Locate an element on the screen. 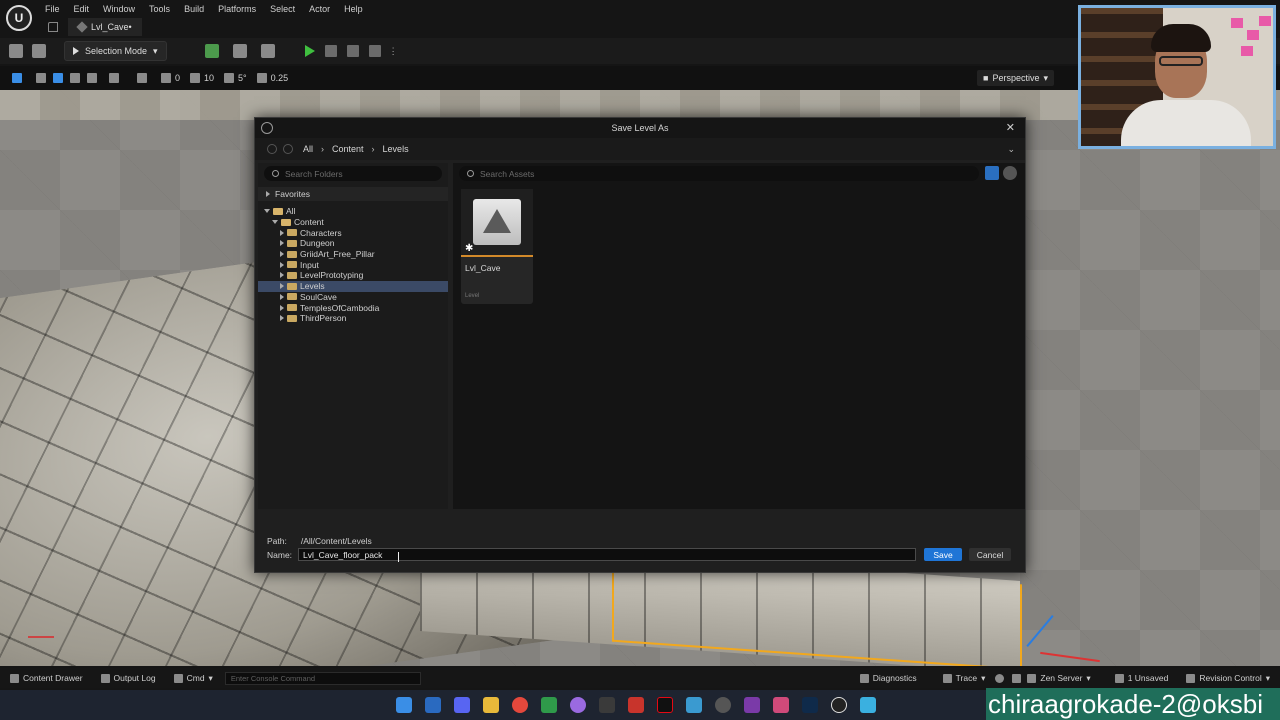 Image resolution: width=1280 pixels, height=720 pixels. file-explorer-icon is located at coordinates (491, 705).